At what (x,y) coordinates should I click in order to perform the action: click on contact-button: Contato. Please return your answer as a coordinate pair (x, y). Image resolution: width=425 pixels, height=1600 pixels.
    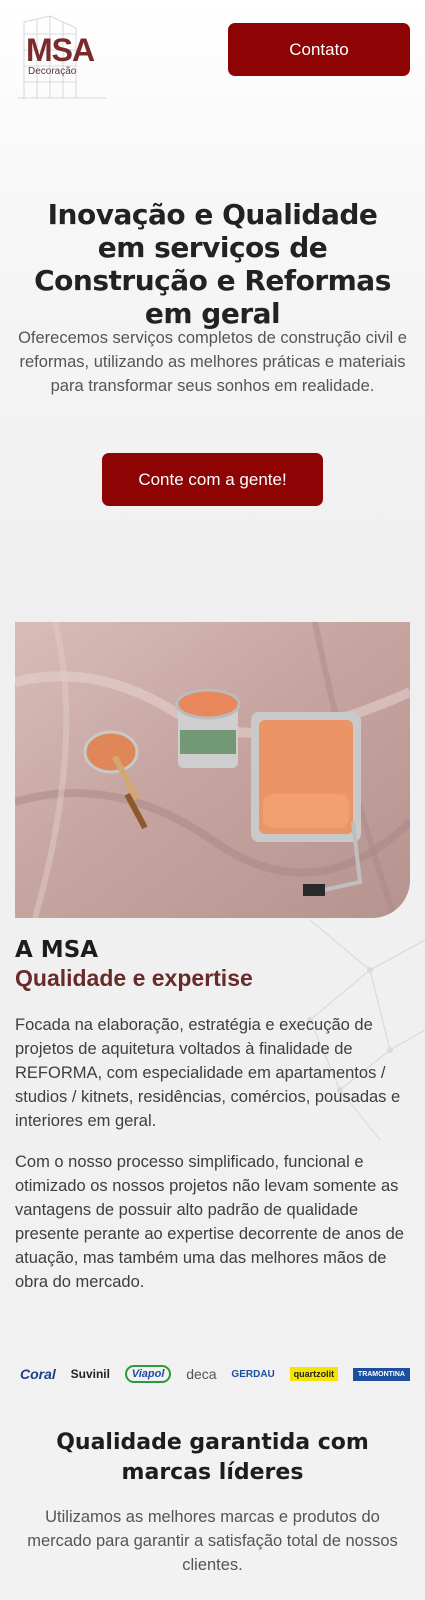
    Looking at the image, I should click on (319, 49).